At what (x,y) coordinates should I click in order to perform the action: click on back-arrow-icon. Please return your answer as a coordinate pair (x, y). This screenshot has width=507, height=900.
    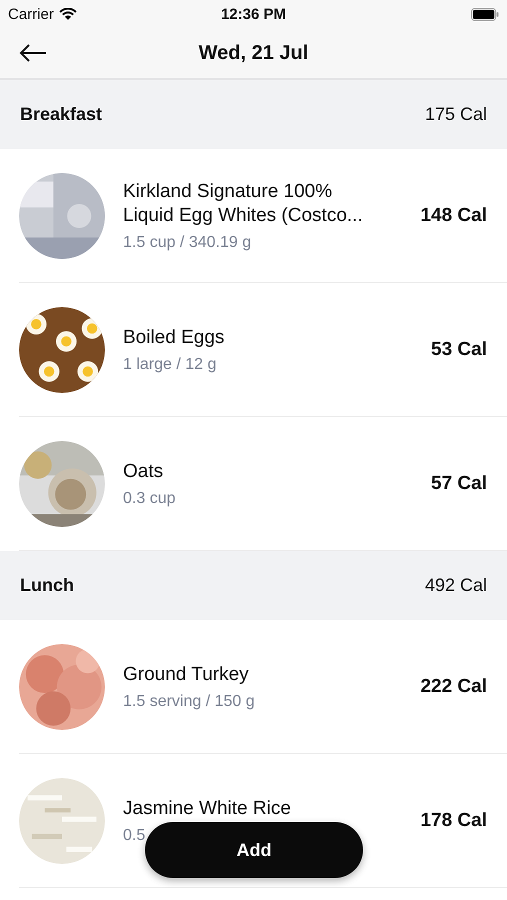
    Looking at the image, I should click on (33, 53).